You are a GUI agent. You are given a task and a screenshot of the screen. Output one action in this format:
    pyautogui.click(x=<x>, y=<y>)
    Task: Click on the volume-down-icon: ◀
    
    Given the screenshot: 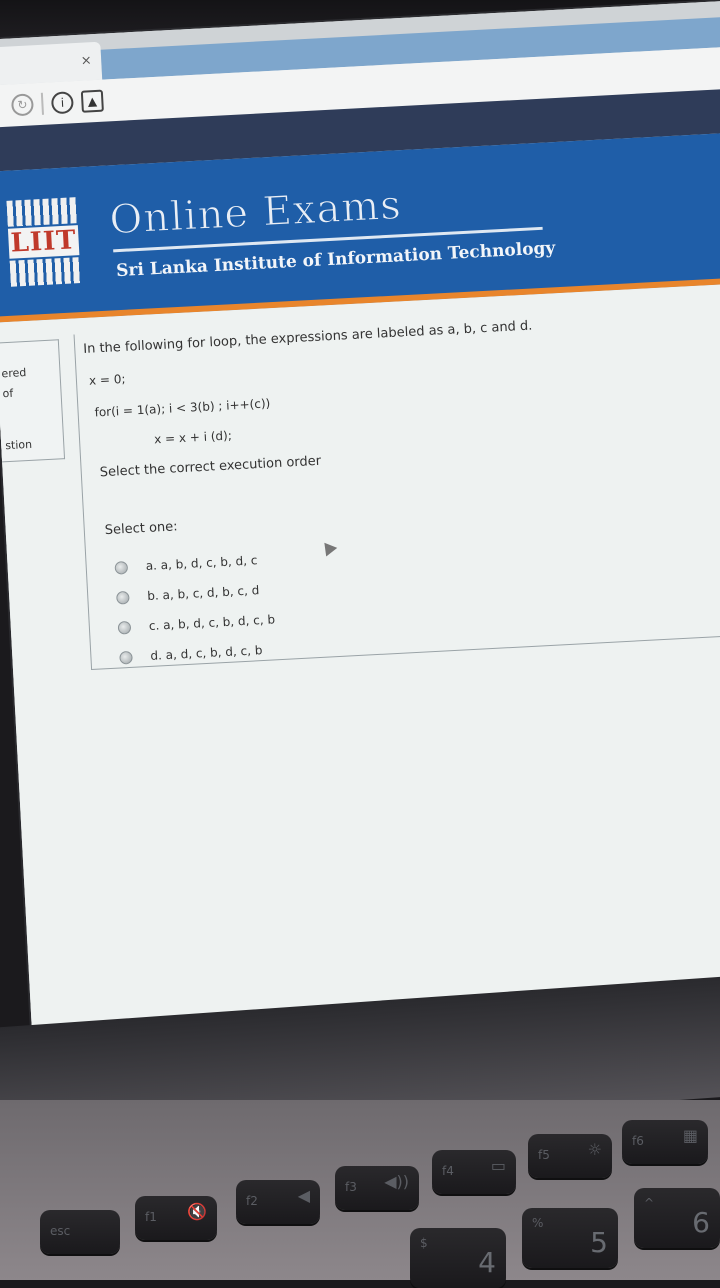 What is the action you would take?
    pyautogui.click(x=303, y=1195)
    